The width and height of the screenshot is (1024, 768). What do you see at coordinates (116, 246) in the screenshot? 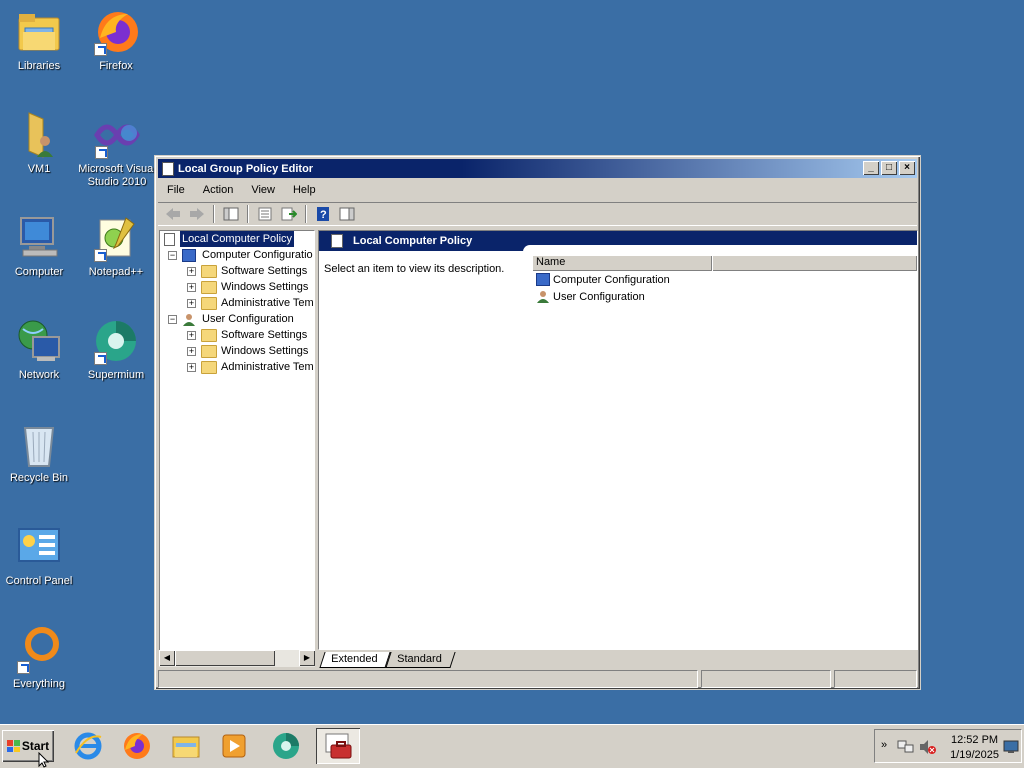
I see `desktop-icon-notepad-plus-plus: Notepad++` at bounding box center [116, 246].